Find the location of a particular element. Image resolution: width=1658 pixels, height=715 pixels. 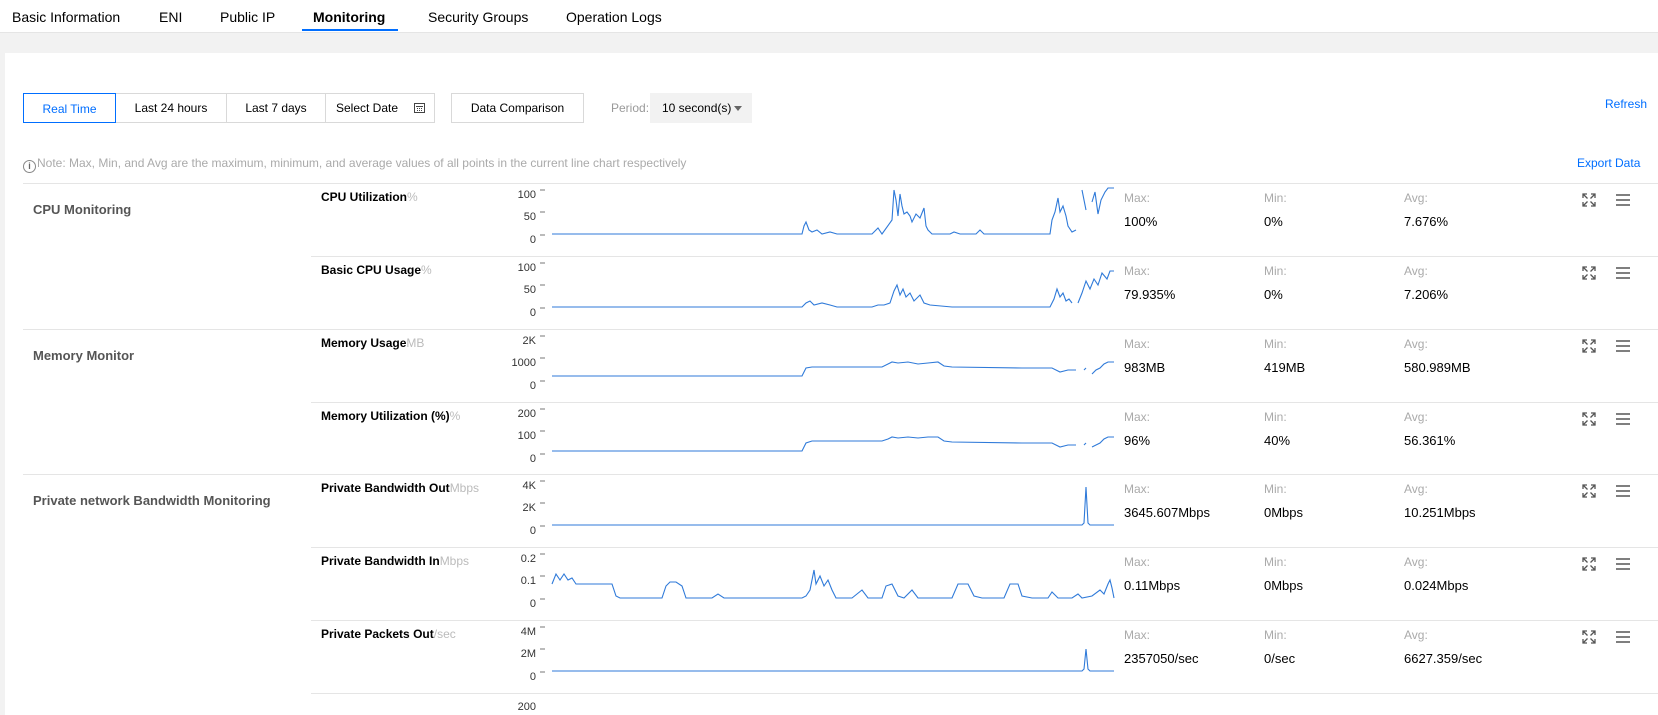

tab-monitoring: Monitoring is located at coordinates (349, 16).